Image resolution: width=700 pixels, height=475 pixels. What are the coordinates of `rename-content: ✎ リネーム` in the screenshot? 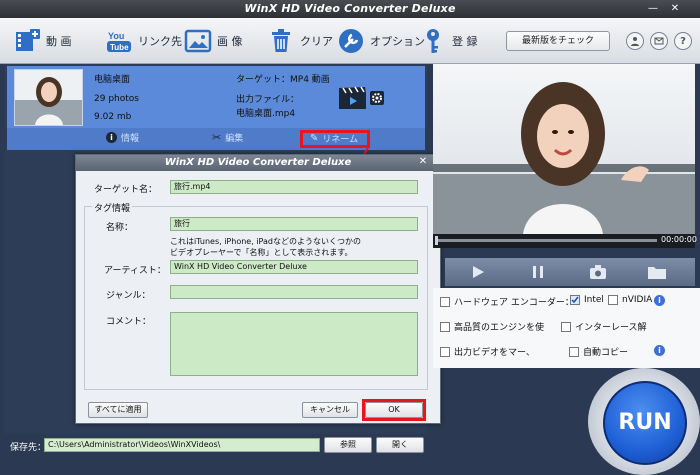 It's located at (334, 138).